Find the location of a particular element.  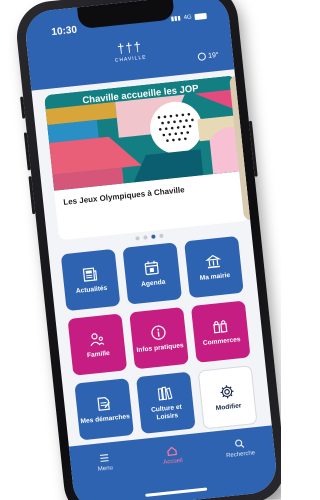

network-label: 4G is located at coordinates (187, 17).